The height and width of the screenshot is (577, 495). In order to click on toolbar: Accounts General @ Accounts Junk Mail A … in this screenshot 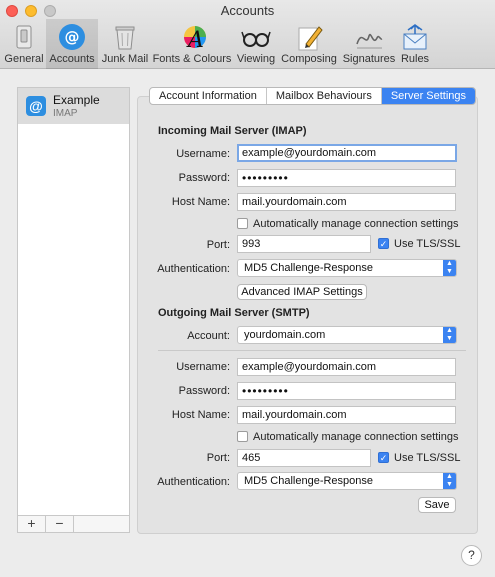, I will do `click(247, 34)`.